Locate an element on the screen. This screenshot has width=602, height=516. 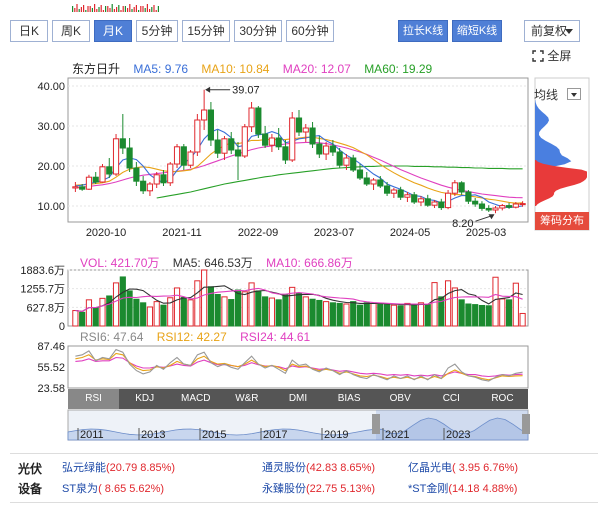
zoom-in-button: 拉长K线 is located at coordinates (423, 31).